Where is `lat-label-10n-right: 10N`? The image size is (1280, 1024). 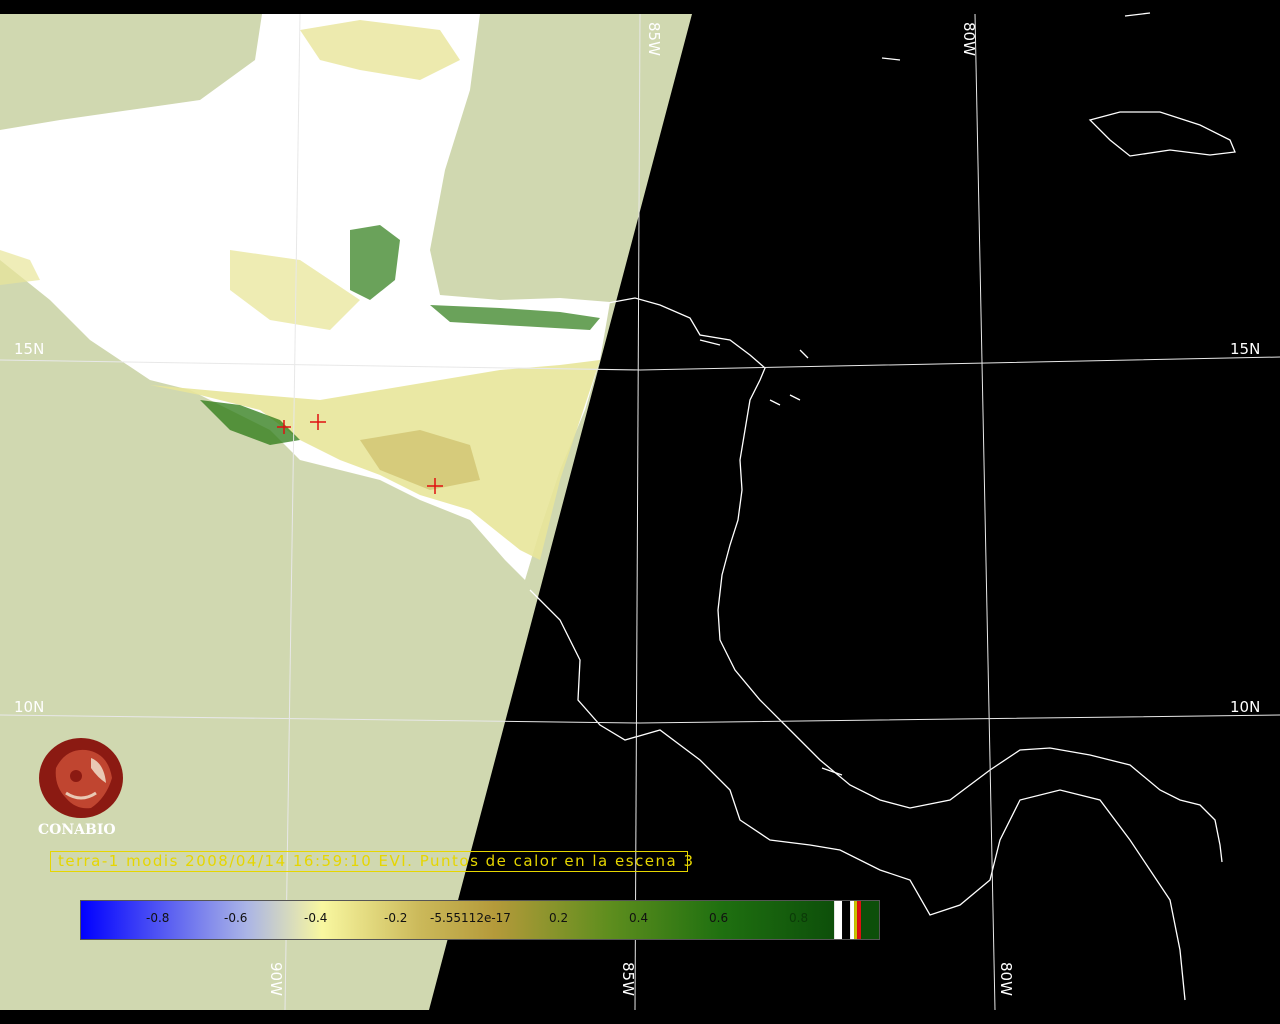 lat-label-10n-right: 10N is located at coordinates (1245, 707).